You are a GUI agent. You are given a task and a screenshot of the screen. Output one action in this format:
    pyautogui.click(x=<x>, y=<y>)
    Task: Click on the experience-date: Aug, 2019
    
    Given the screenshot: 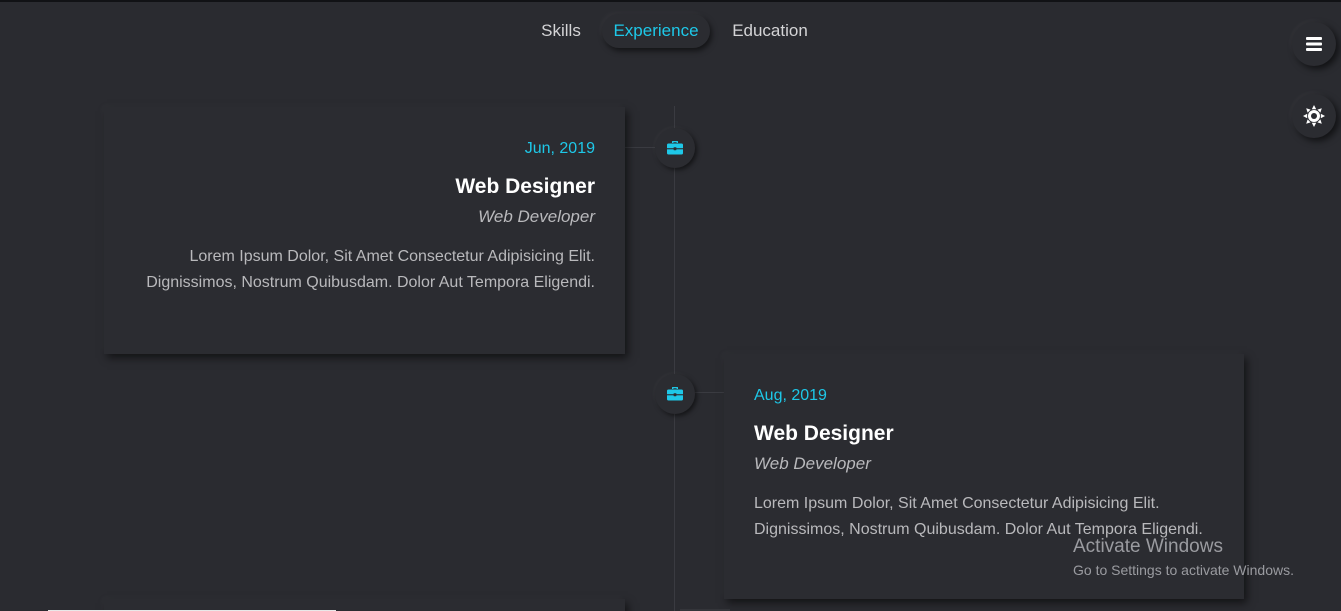 What is the action you would take?
    pyautogui.click(x=790, y=395)
    